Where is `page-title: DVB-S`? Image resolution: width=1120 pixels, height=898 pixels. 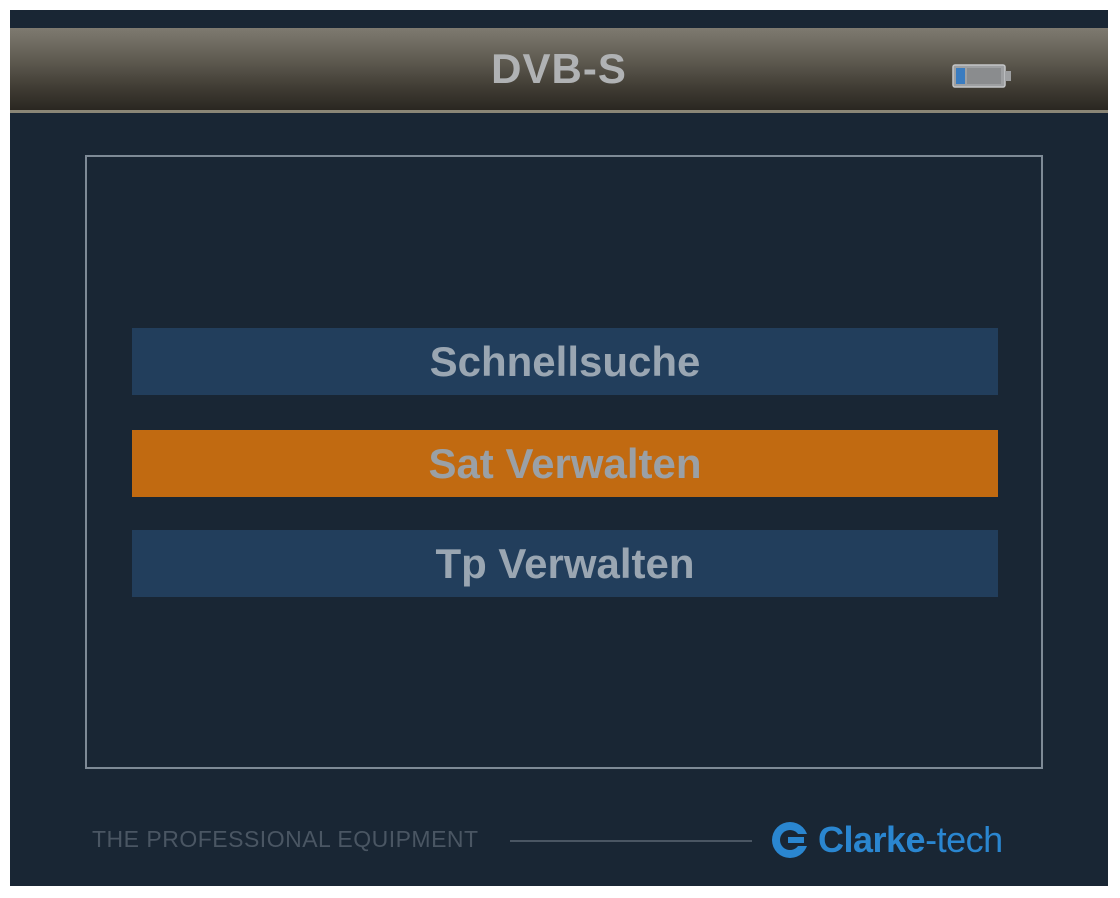
page-title: DVB-S is located at coordinates (559, 68).